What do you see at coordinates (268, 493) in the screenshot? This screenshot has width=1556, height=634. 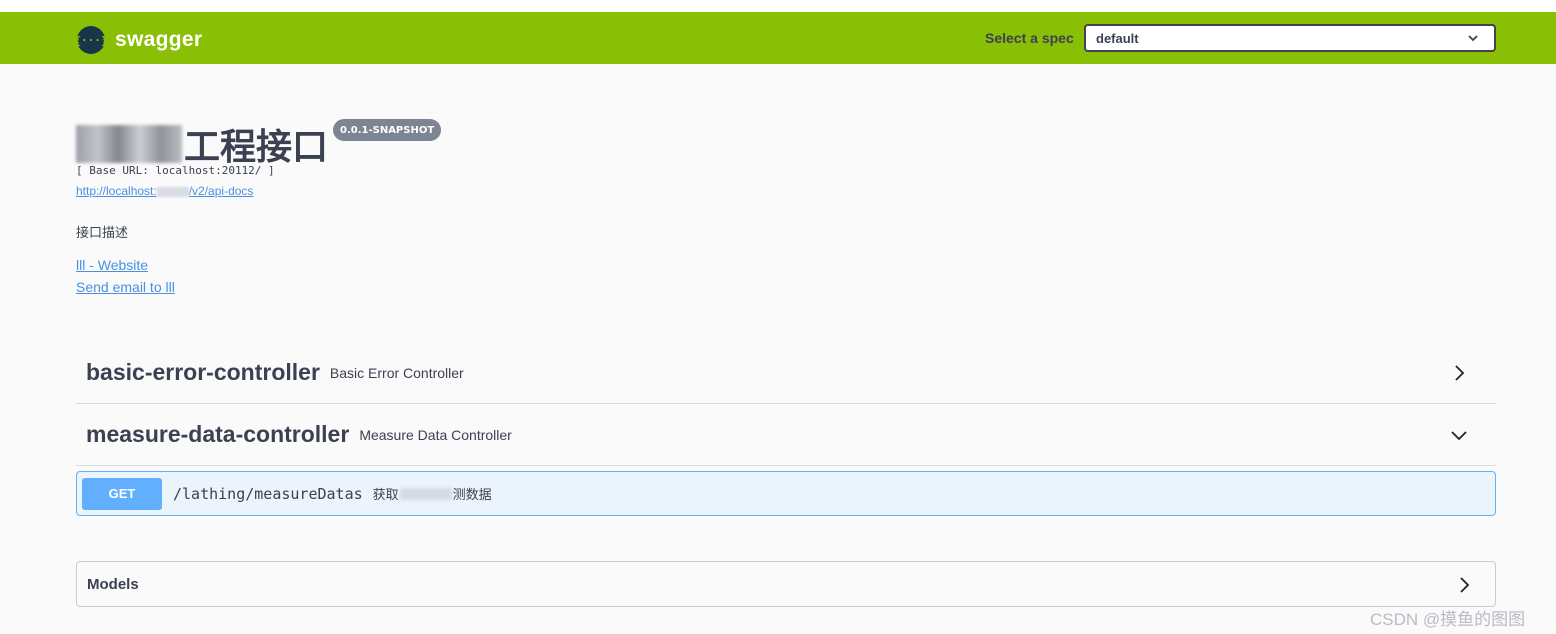 I see `operation-path: /lathing/measureDatas` at bounding box center [268, 493].